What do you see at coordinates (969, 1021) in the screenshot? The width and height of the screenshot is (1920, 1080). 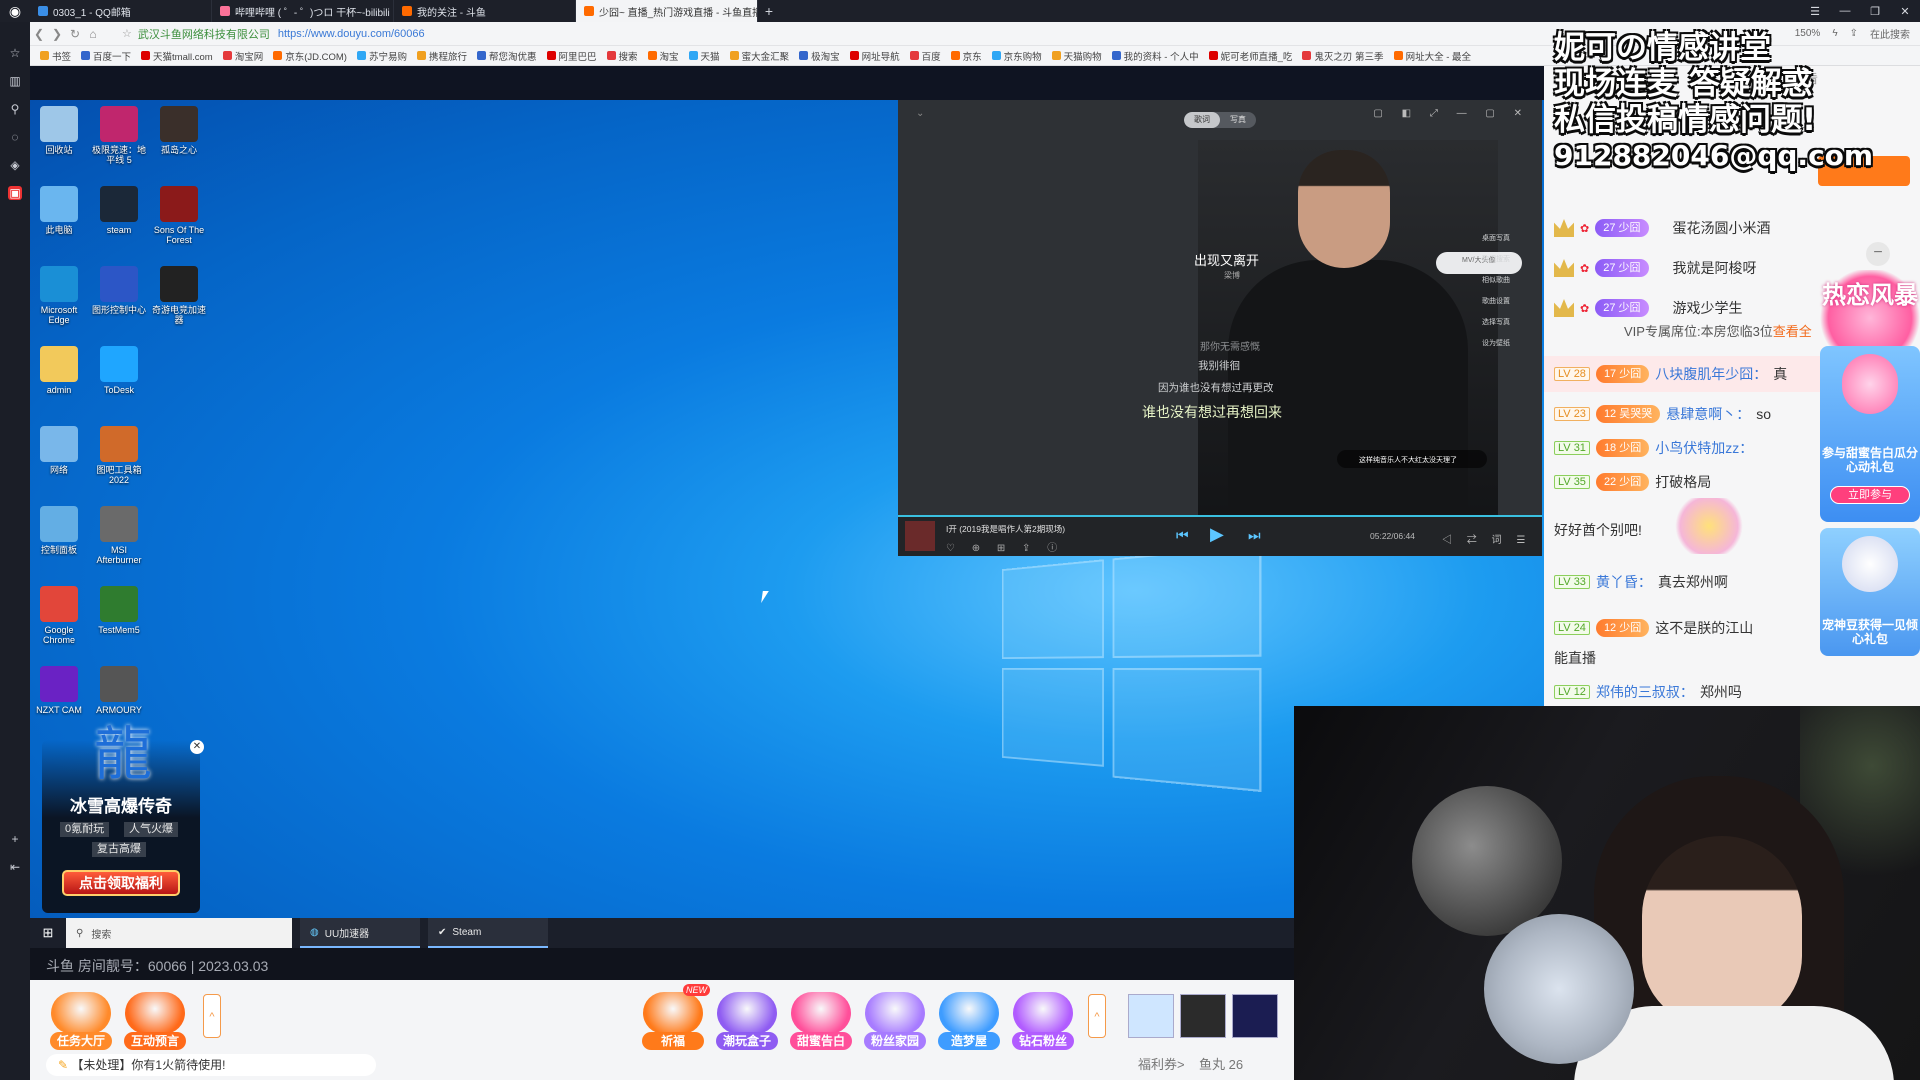 I see `toolbar-button: 造梦屋` at bounding box center [969, 1021].